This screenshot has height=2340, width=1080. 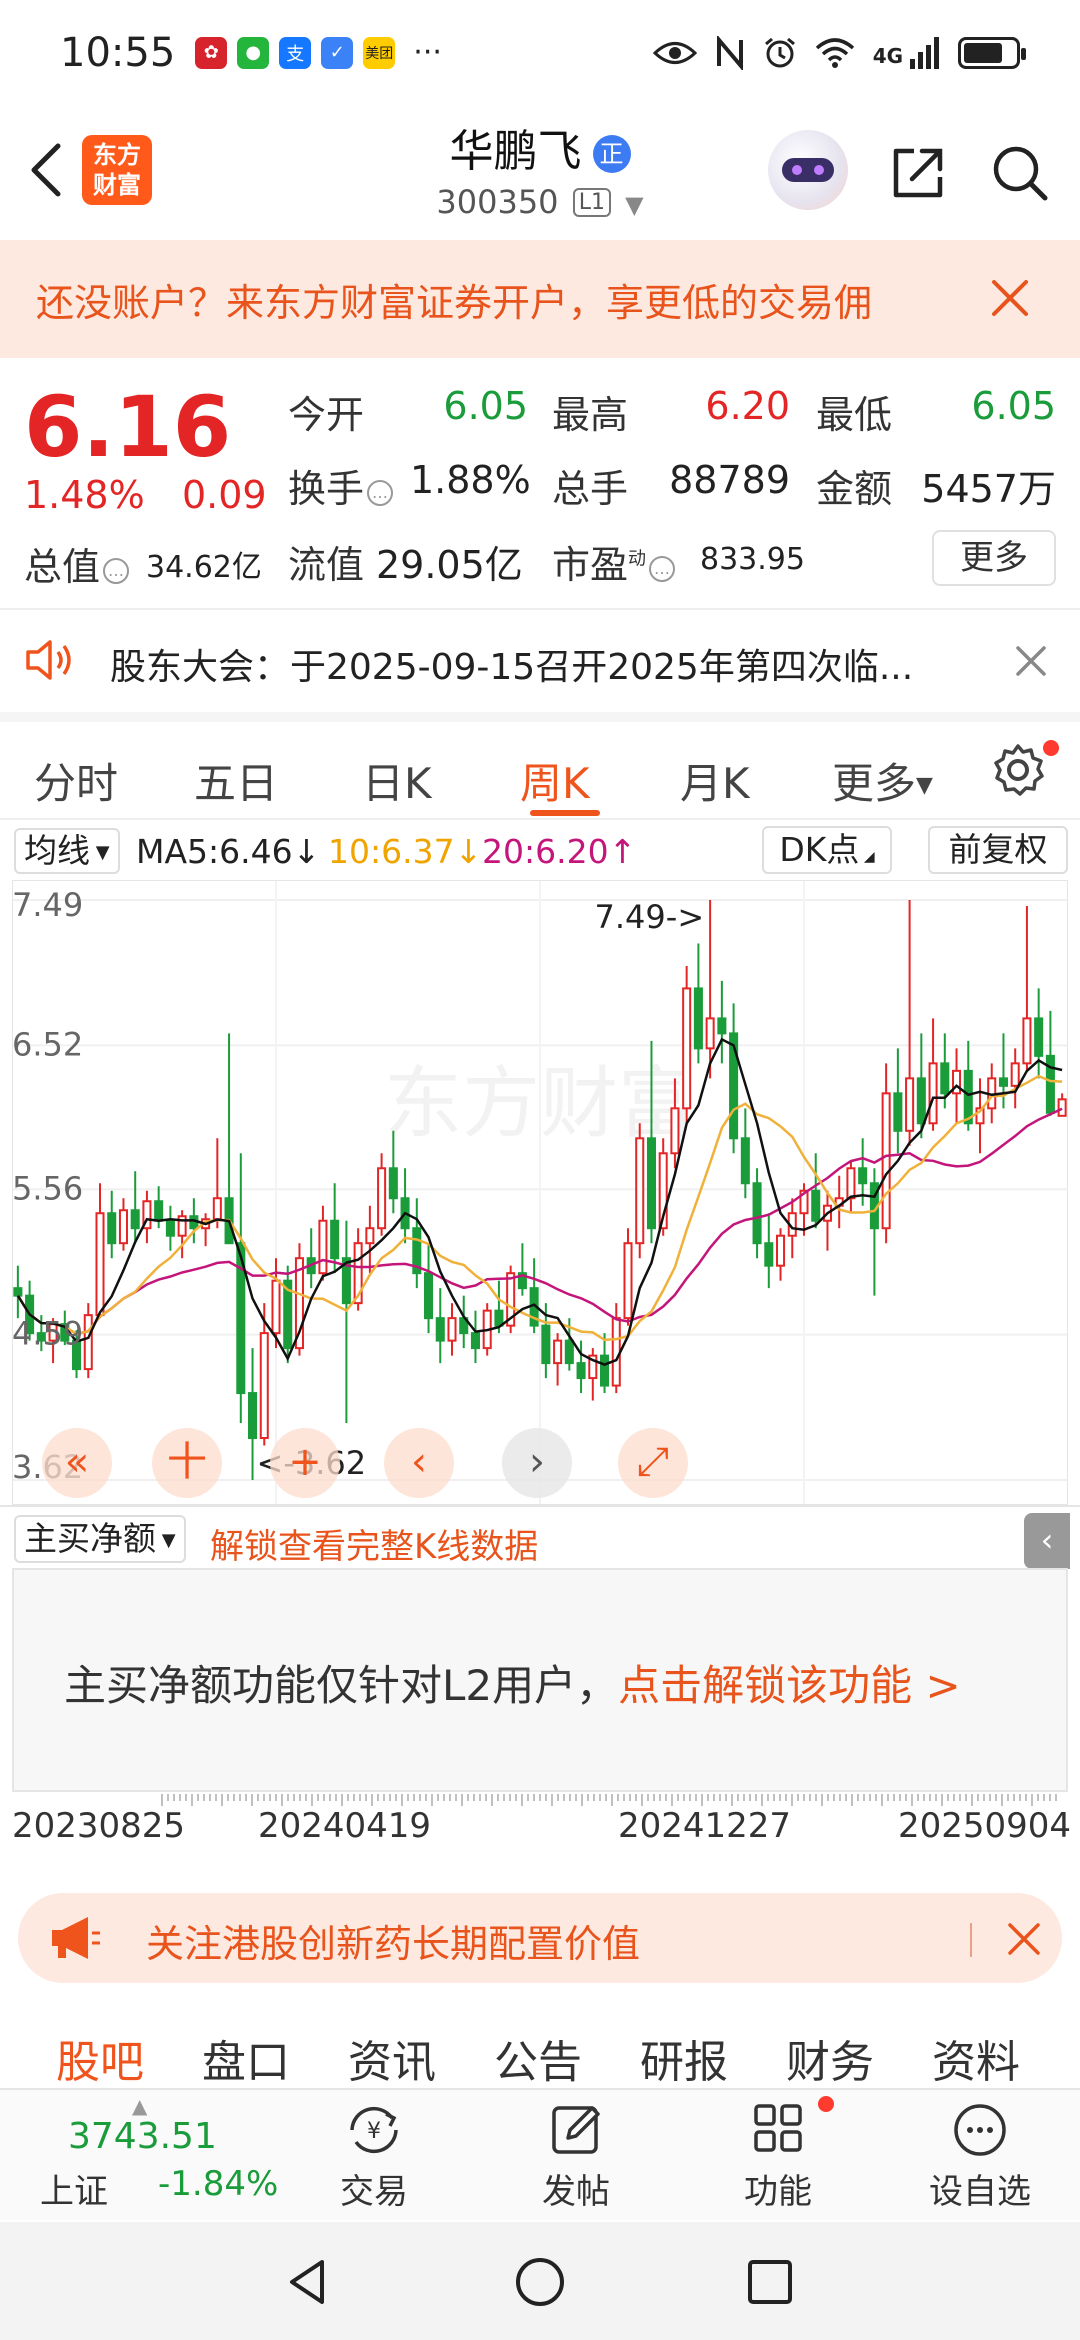 I want to click on nav-back-icon, so click(x=308, y=2282).